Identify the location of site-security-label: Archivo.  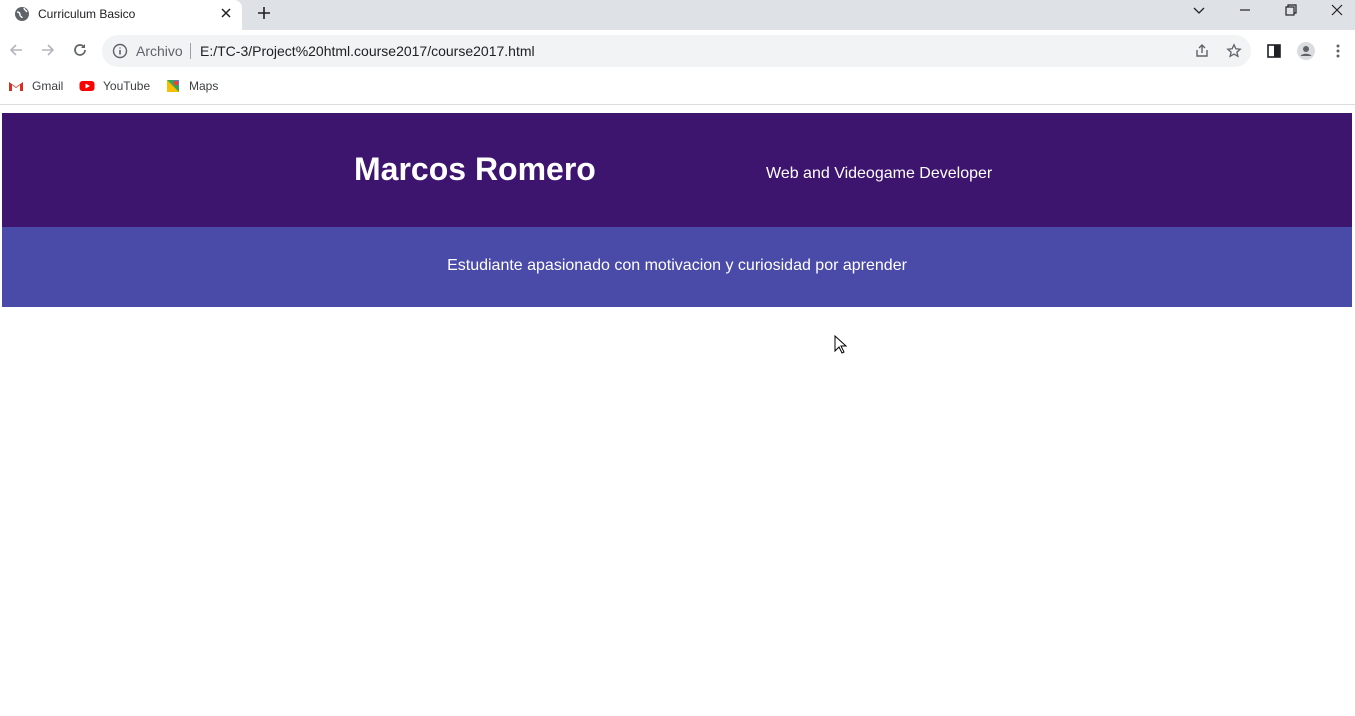
(159, 51).